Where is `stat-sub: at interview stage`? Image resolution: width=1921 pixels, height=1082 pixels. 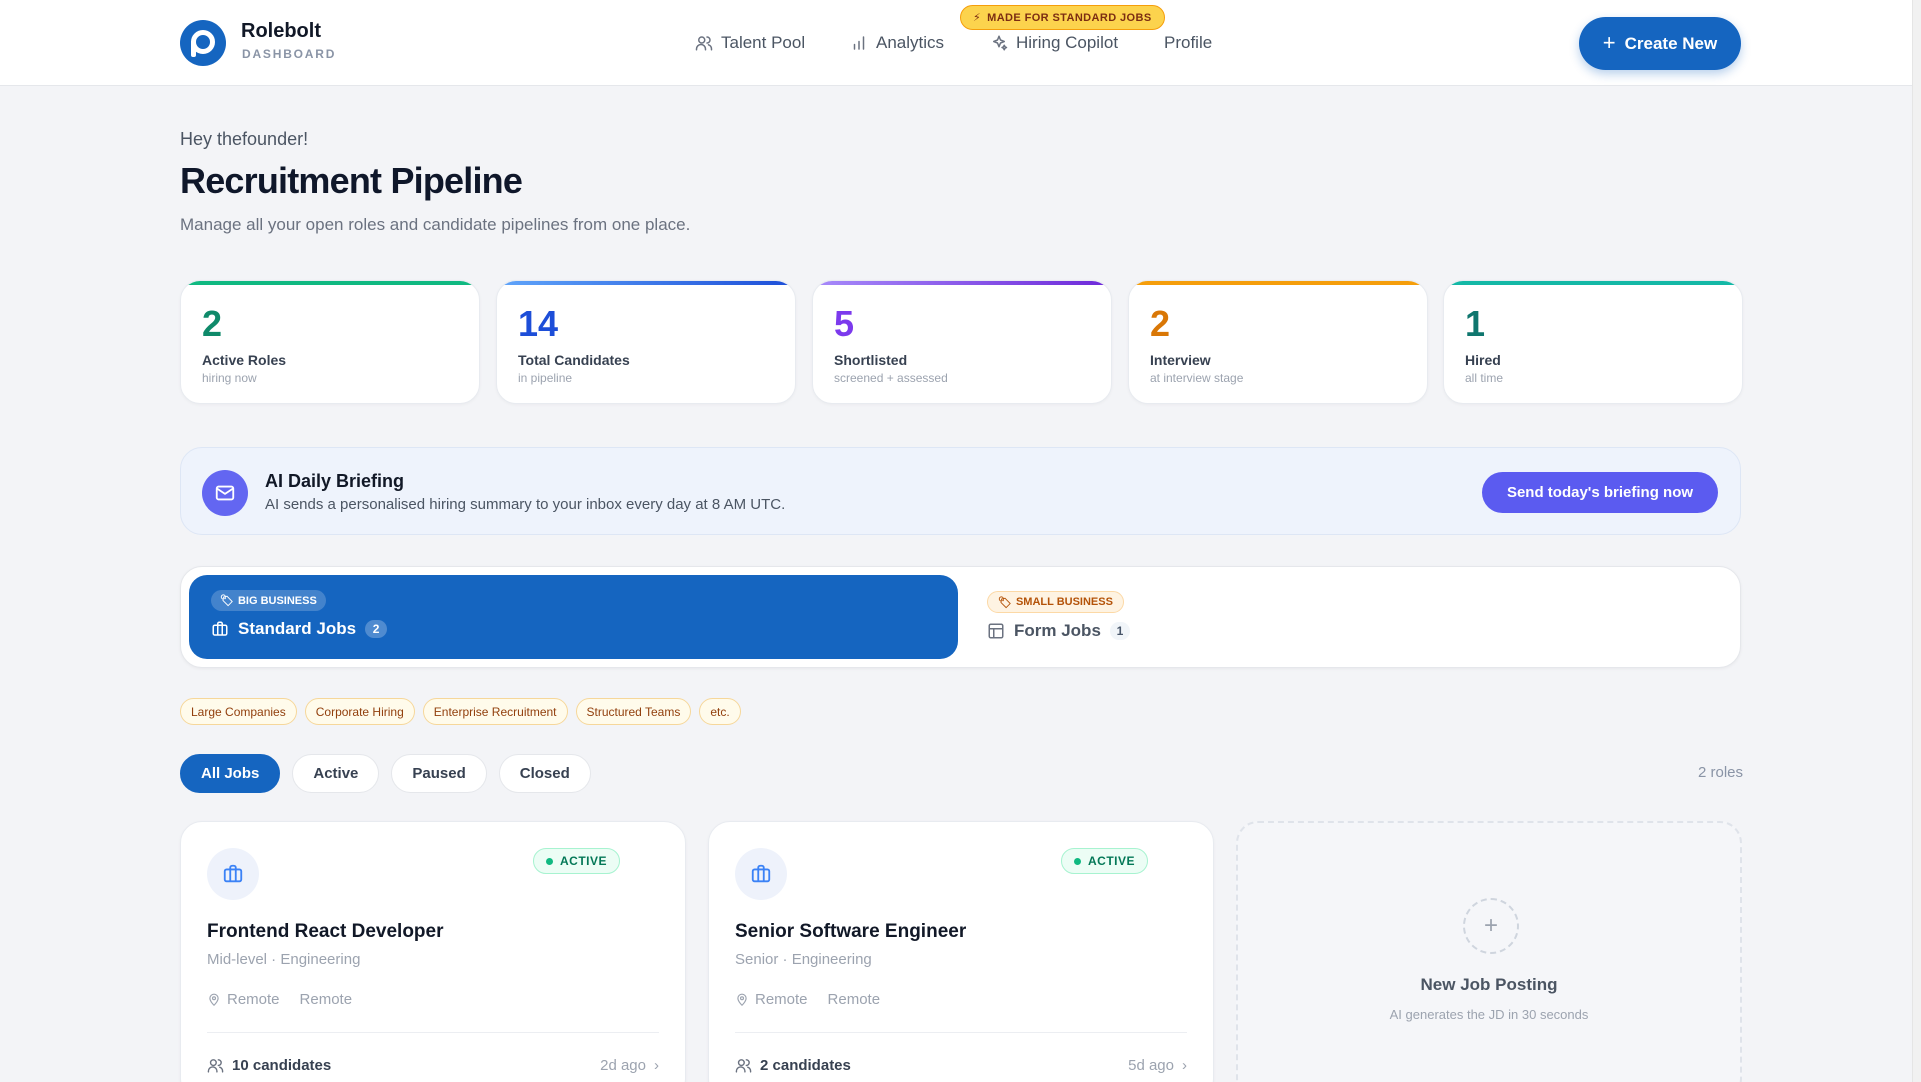 stat-sub: at interview stage is located at coordinates (1197, 378).